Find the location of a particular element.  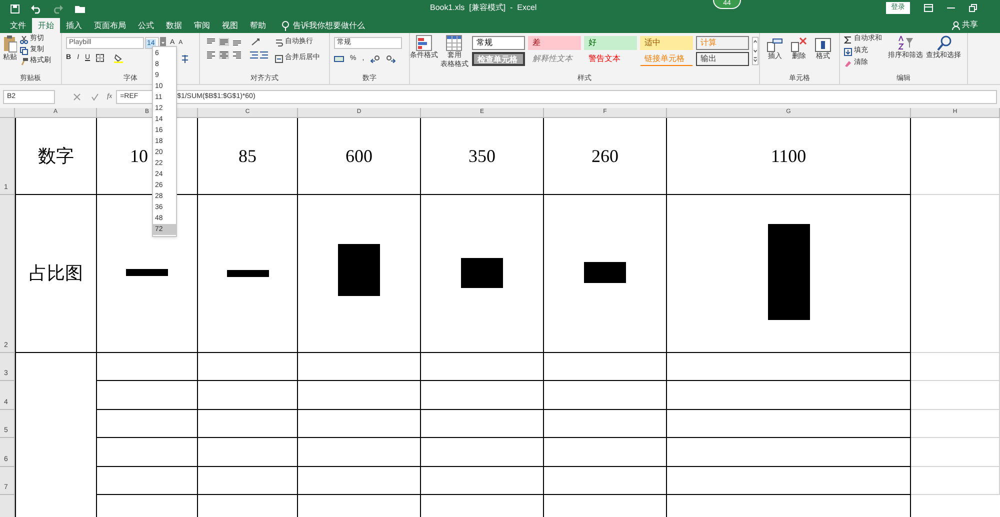

gallery-scroll-icon is located at coordinates (755, 51).